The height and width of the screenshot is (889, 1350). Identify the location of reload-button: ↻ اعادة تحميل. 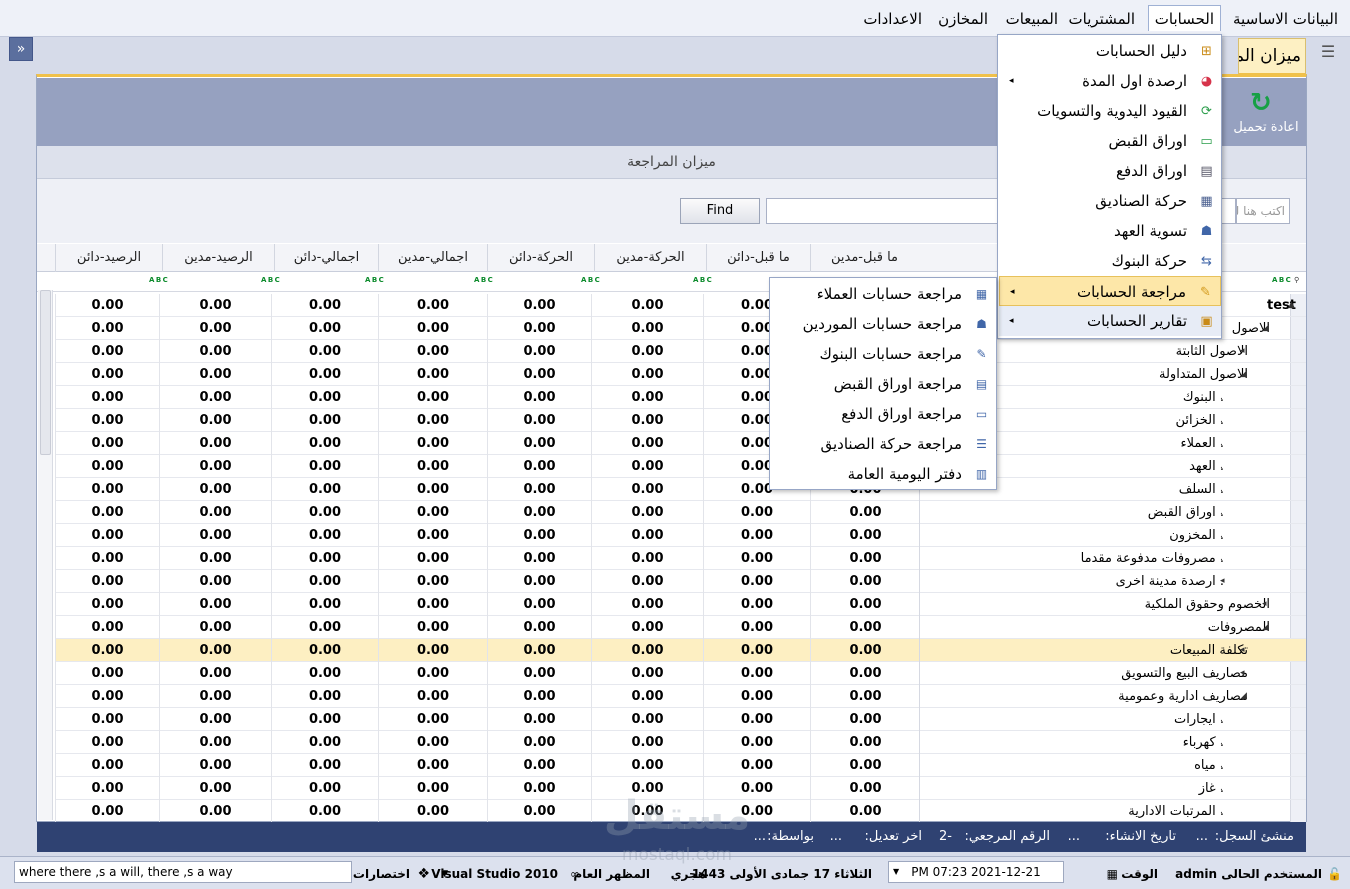
(1266, 112).